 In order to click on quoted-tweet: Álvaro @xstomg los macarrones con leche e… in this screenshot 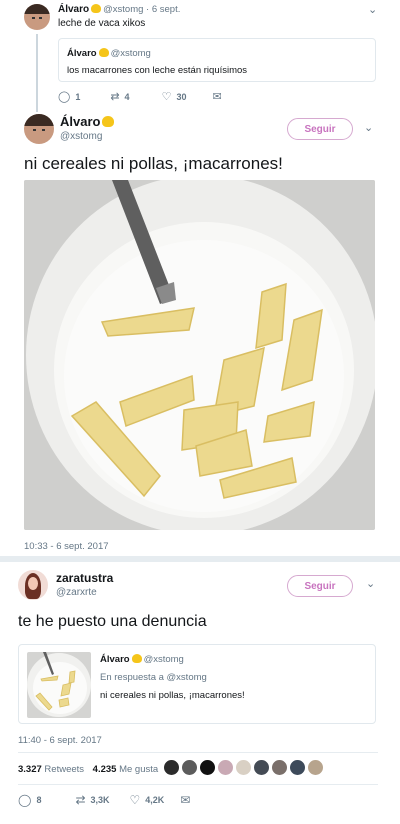, I will do `click(217, 60)`.